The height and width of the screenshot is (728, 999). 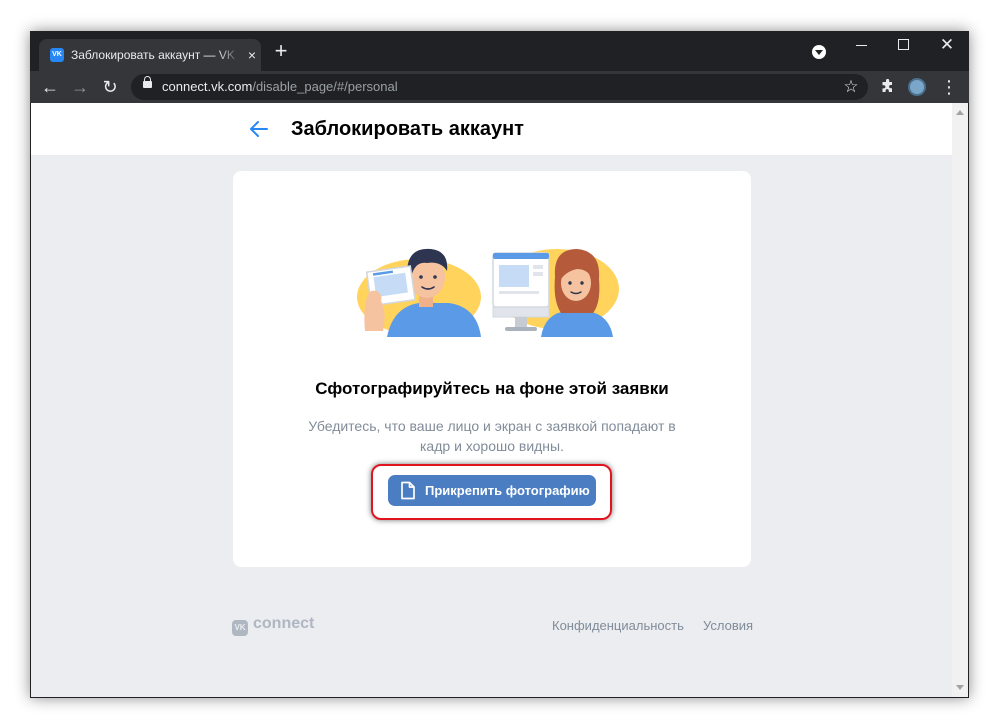 I want to click on tab-title-fade, so click(x=229, y=55).